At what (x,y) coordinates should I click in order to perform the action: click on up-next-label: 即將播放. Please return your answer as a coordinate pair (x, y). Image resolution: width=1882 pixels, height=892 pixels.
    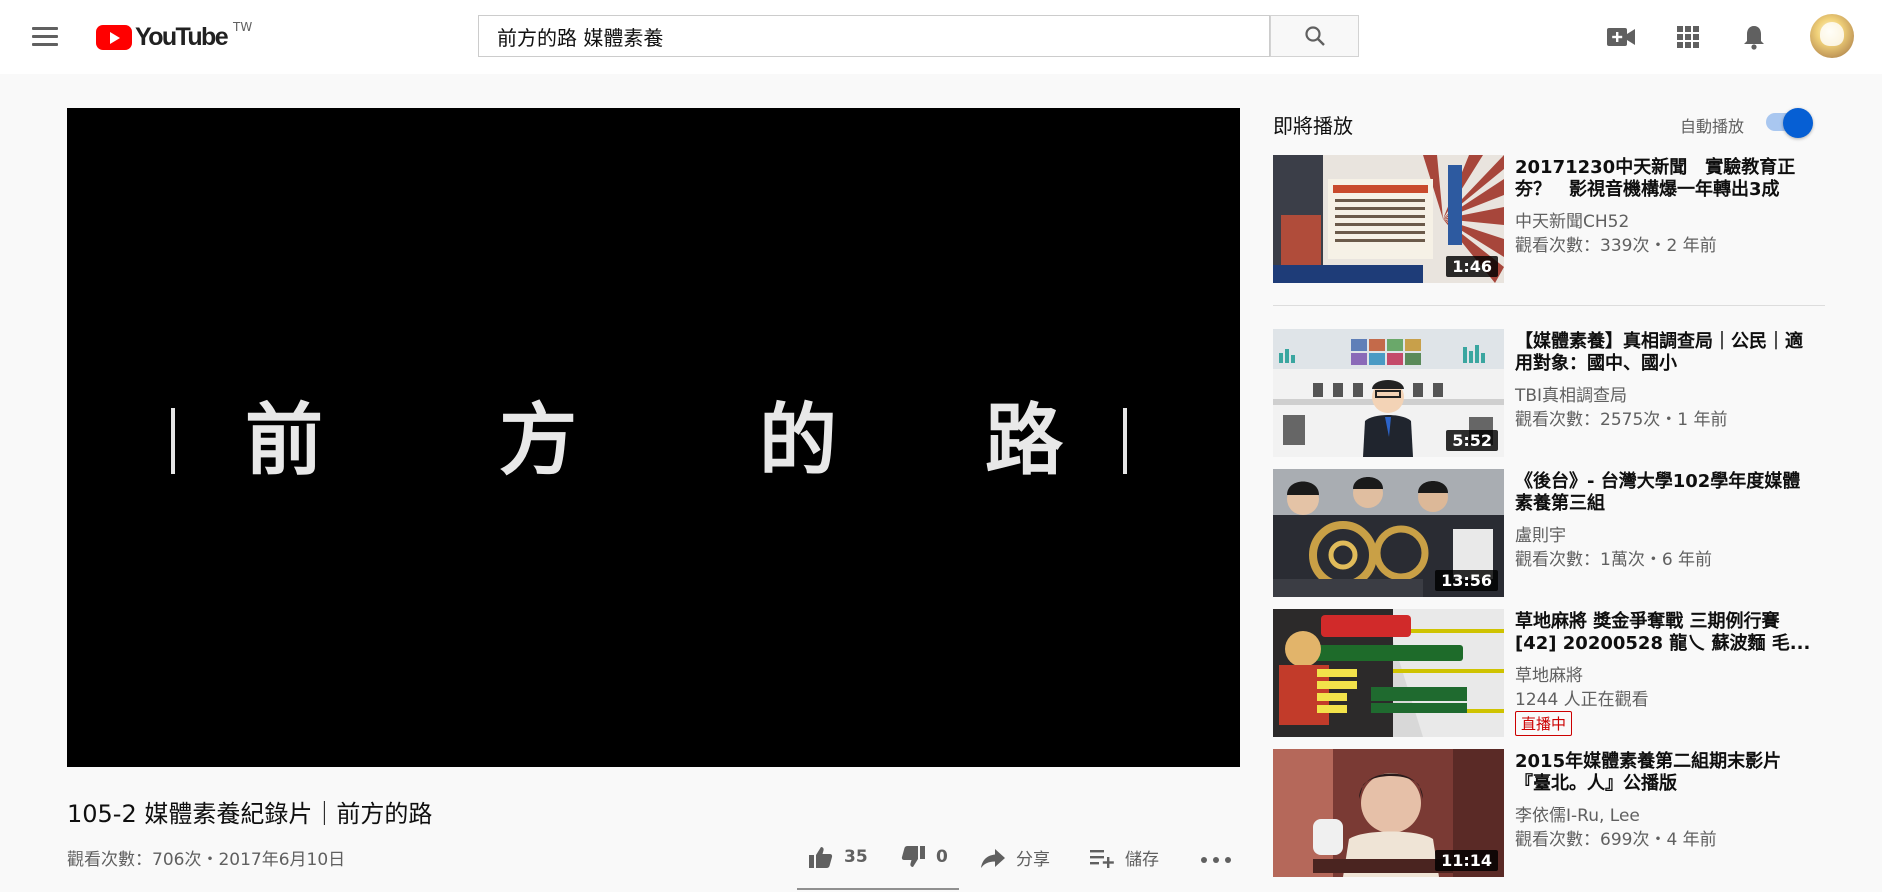
    Looking at the image, I should click on (1313, 126).